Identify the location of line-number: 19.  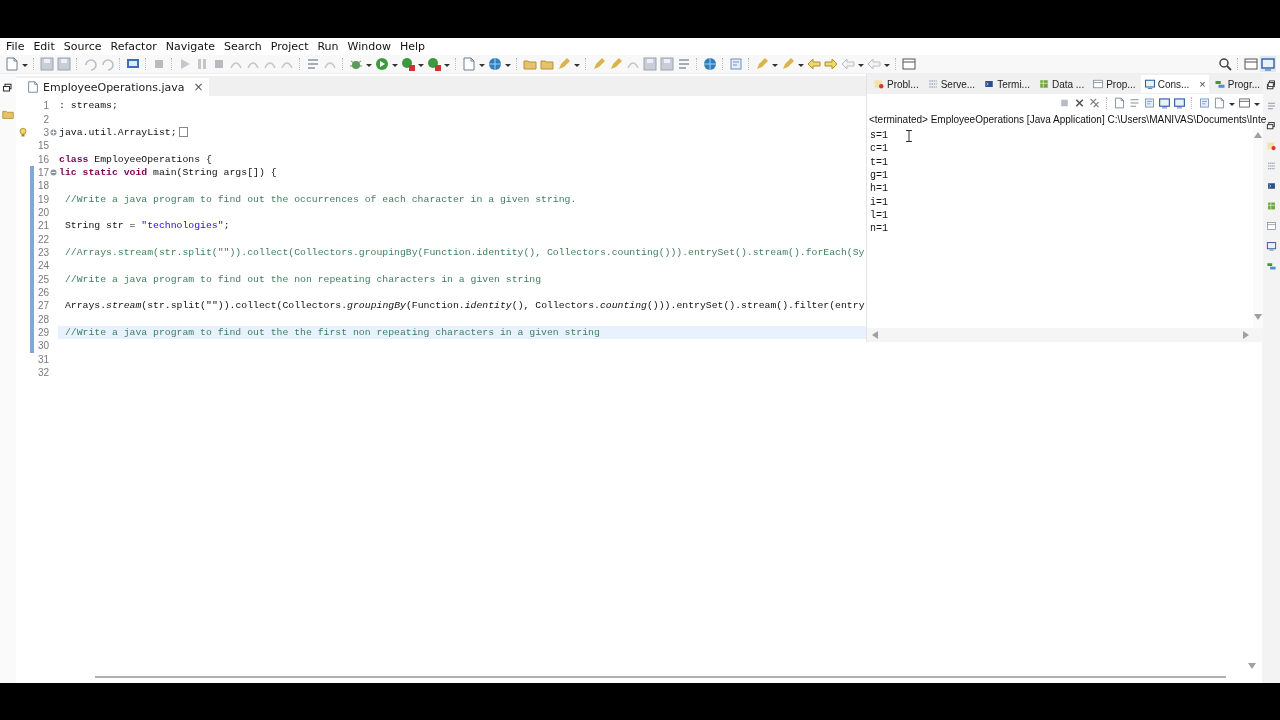
(42, 199).